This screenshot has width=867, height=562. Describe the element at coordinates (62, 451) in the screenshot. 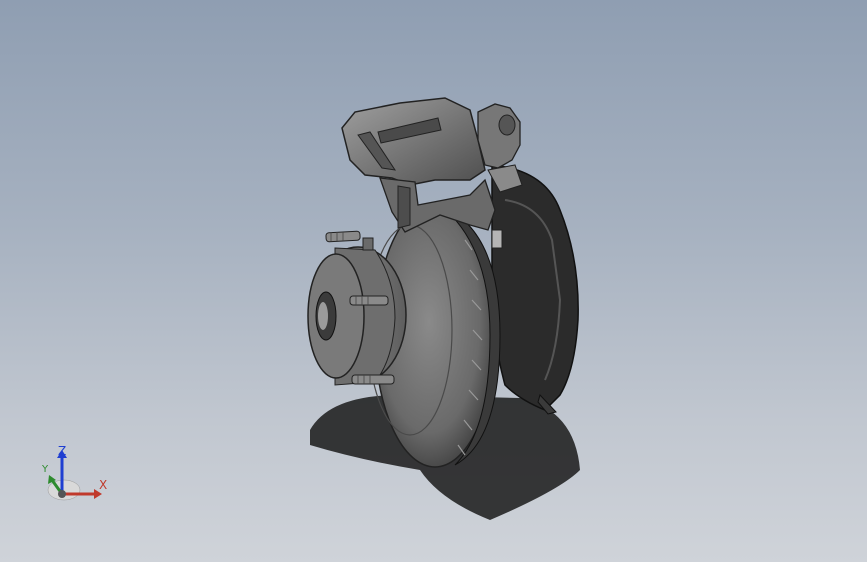

I see `z-axis-label: Z` at that location.